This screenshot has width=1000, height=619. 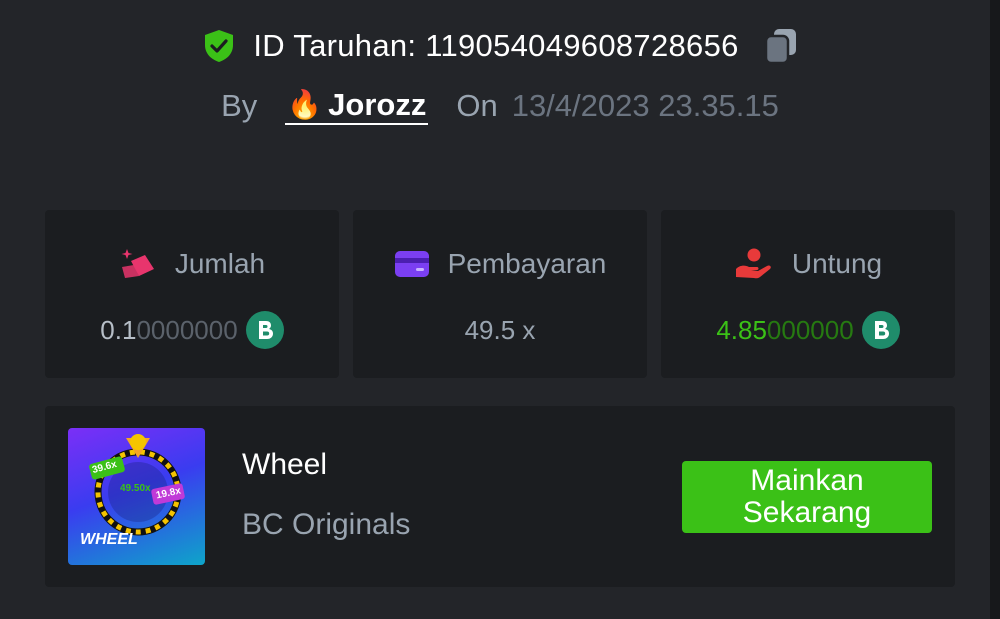 I want to click on payout-value-text: 49.5 x, so click(x=500, y=329).